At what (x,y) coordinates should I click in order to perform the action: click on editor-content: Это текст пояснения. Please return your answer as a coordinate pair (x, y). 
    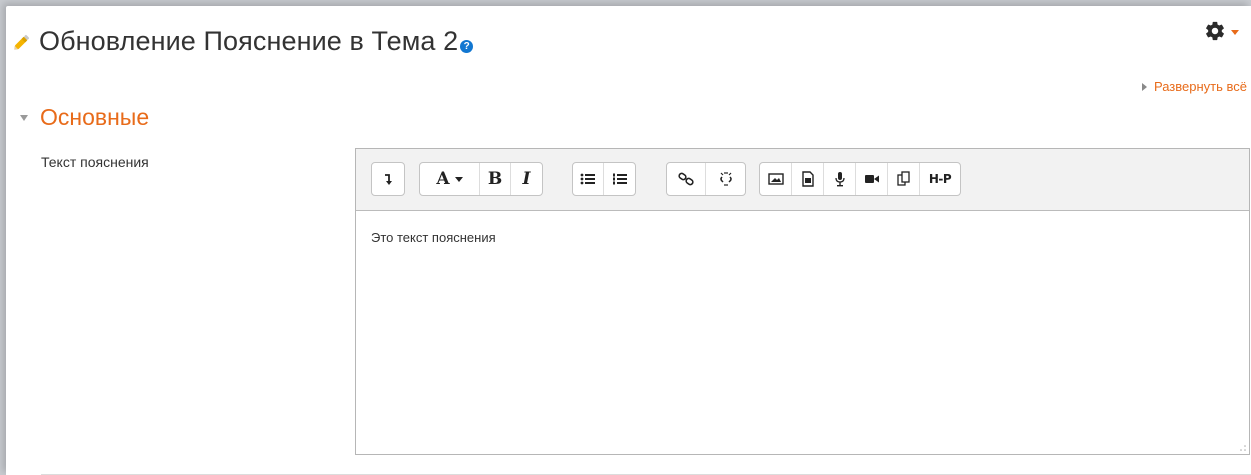
    Looking at the image, I should click on (802, 237).